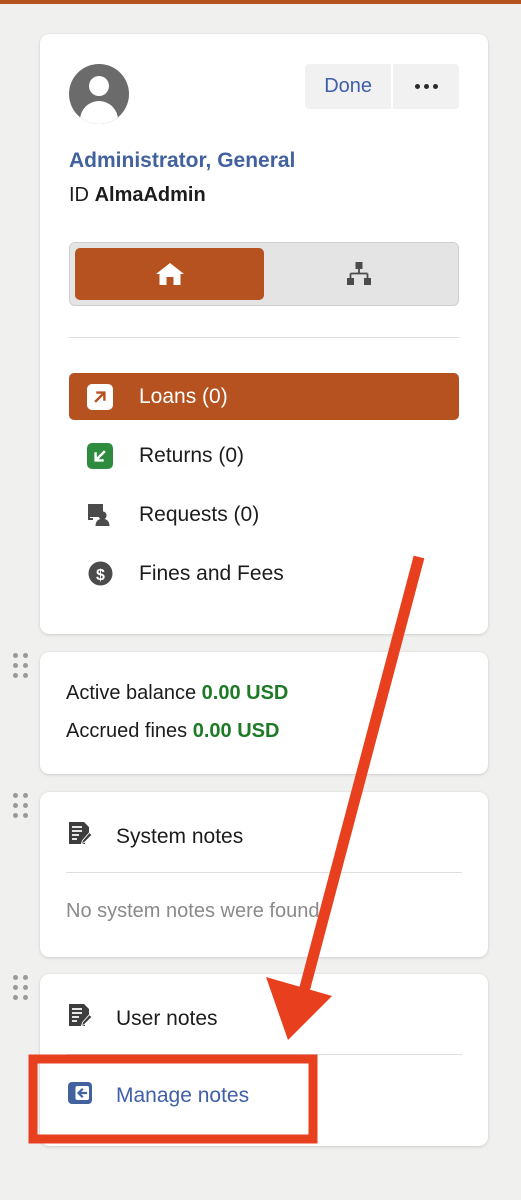  I want to click on avatar, so click(99, 94).